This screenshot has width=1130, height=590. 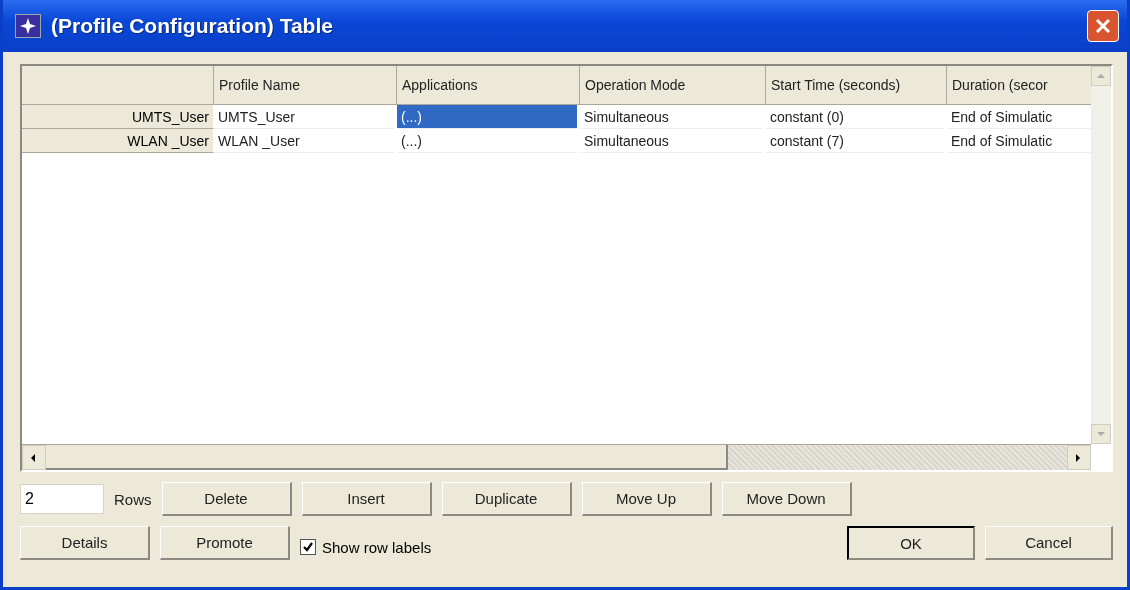 I want to click on row-action-button: Insert, so click(x=366, y=499).